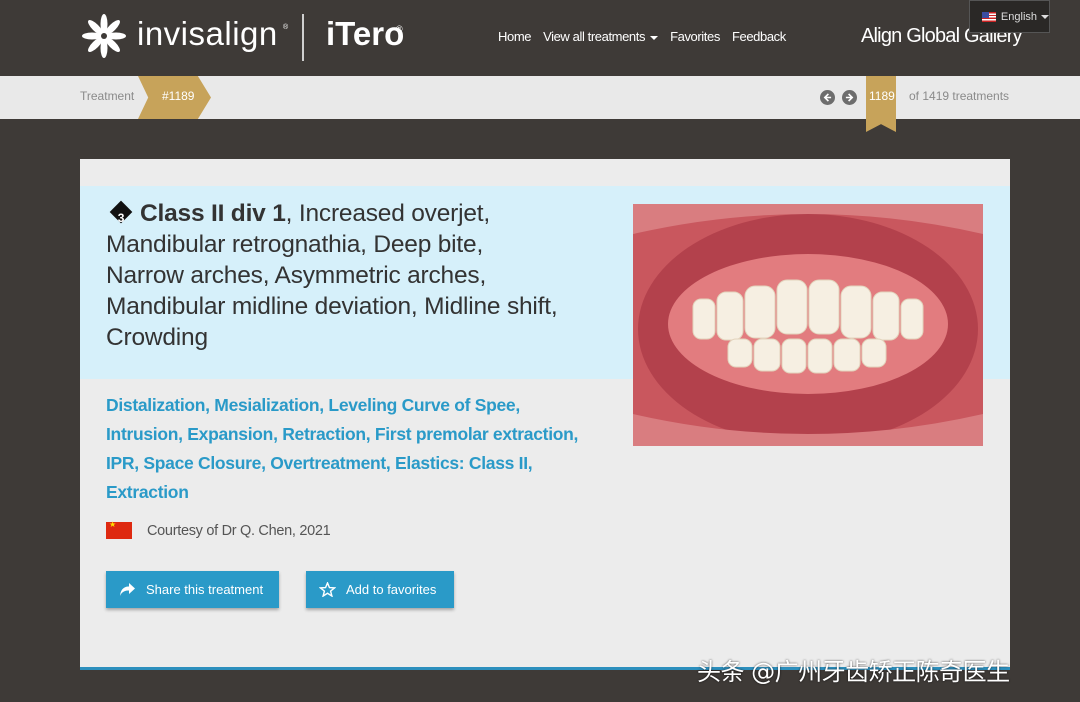  Describe the element at coordinates (391, 589) in the screenshot. I see `favorites-label: Add to favorites` at that location.